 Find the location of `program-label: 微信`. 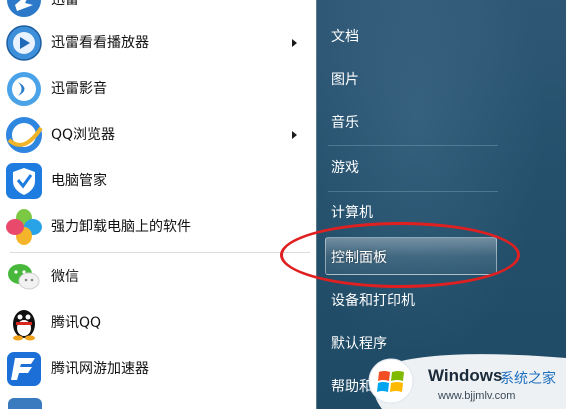

program-label: 微信 is located at coordinates (65, 277).